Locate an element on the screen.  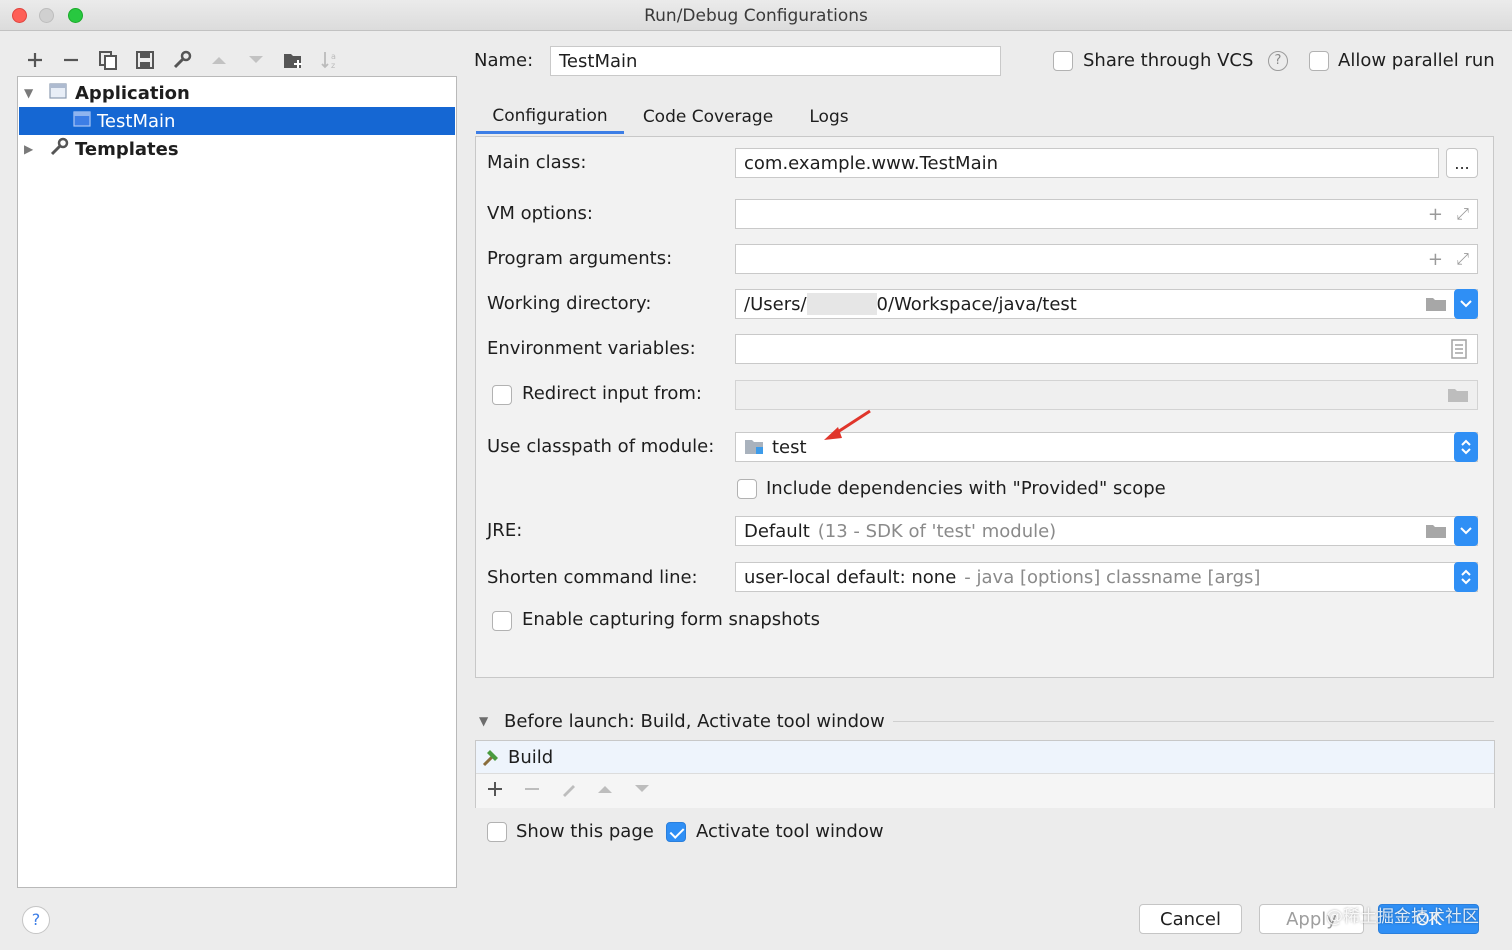
jre-label: JRE: is located at coordinates (505, 530).